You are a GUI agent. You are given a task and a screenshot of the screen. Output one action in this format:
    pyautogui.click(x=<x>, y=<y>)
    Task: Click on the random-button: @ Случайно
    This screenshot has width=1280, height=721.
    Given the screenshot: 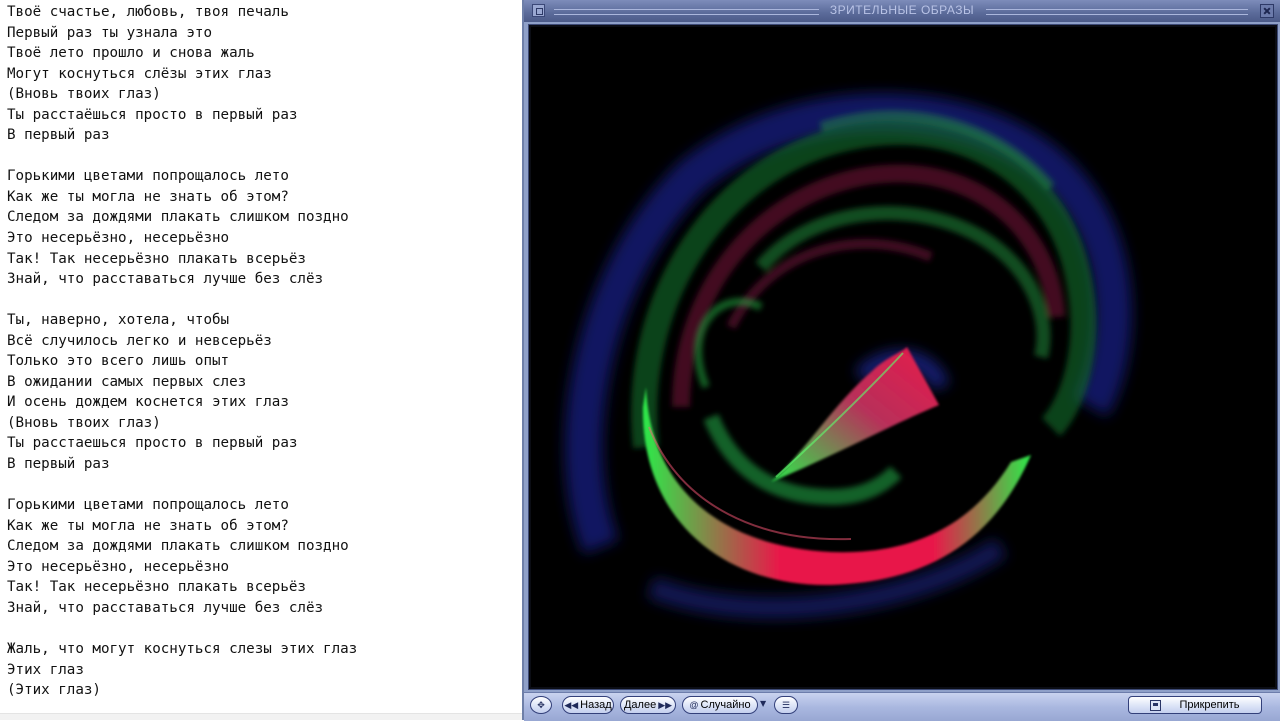 What is the action you would take?
    pyautogui.click(x=720, y=705)
    